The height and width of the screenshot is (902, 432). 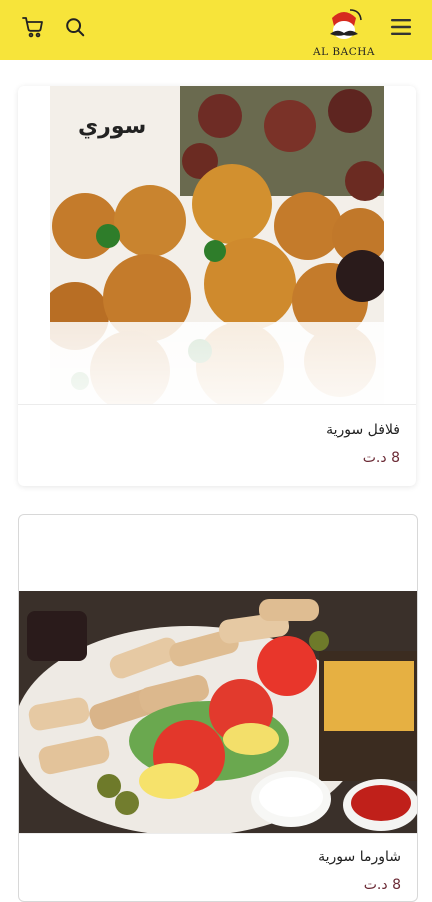 I want to click on menu-icon, so click(x=401, y=27).